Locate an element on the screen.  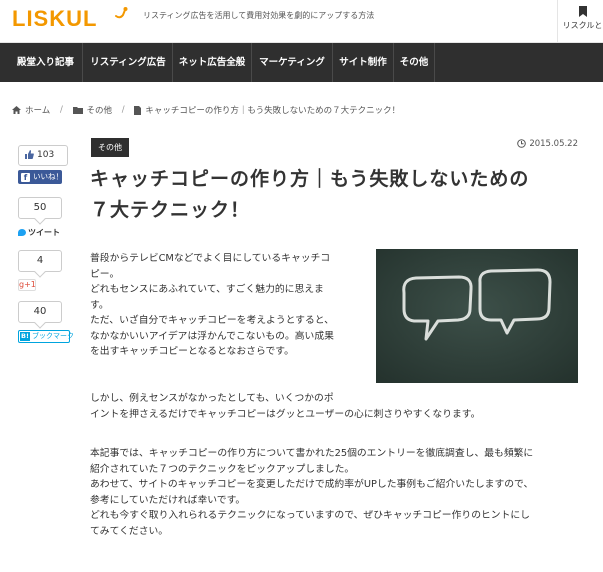
hatena-b-icon: B! is located at coordinates (25, 336).